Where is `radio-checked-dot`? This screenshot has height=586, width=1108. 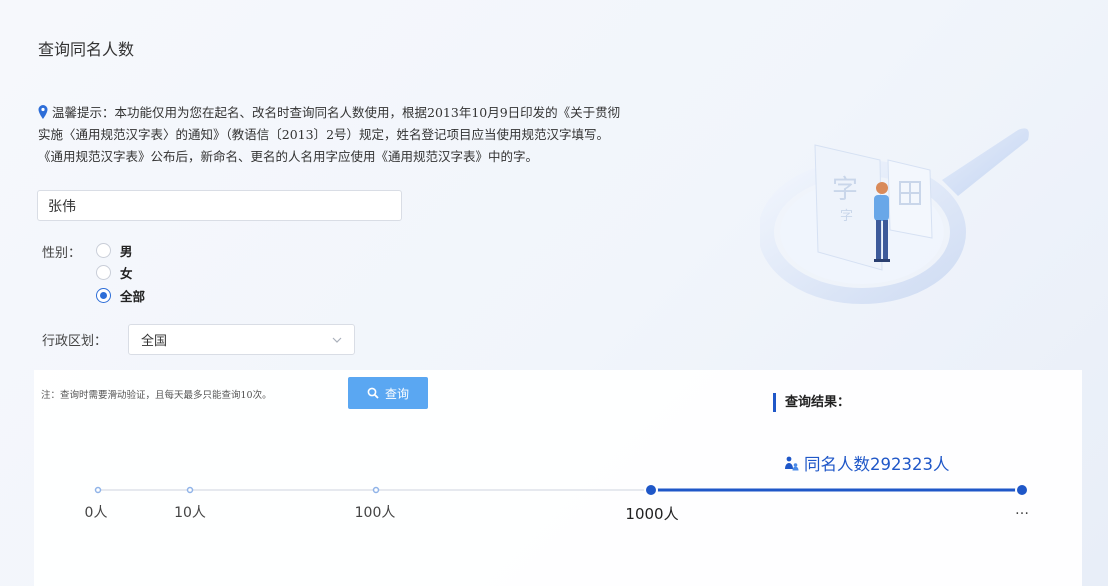 radio-checked-dot is located at coordinates (103, 295).